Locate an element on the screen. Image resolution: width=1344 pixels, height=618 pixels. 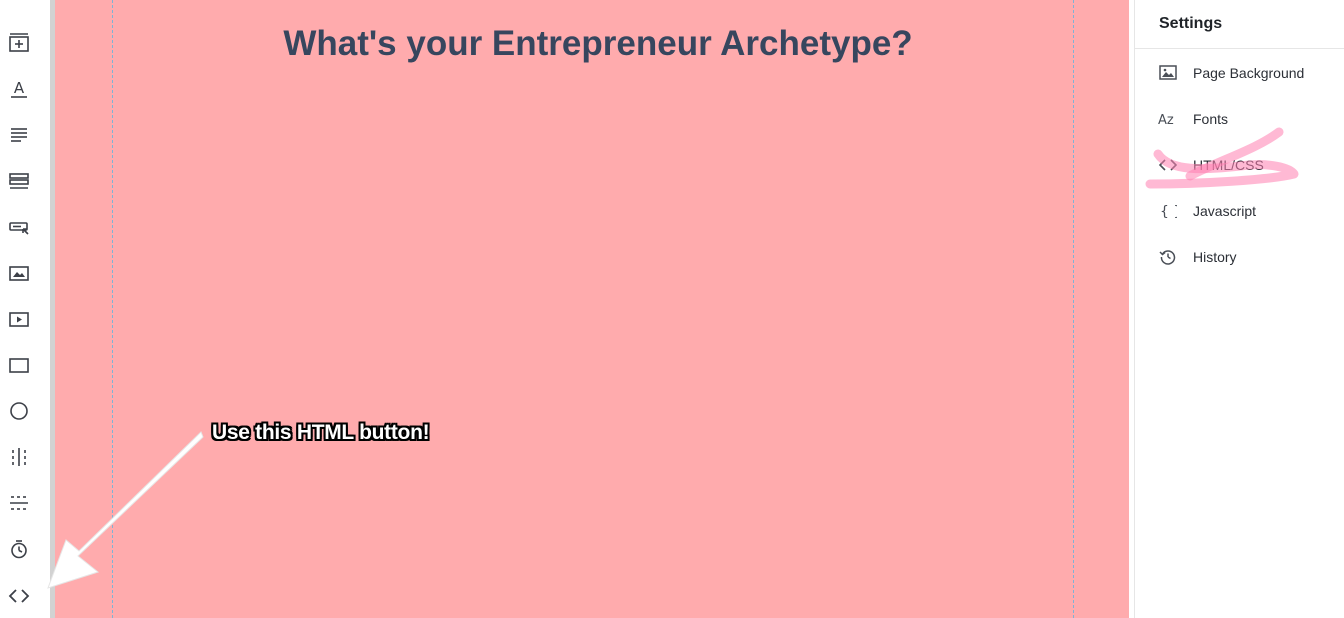
element-toolbar: A is located at coordinates (25, 309).